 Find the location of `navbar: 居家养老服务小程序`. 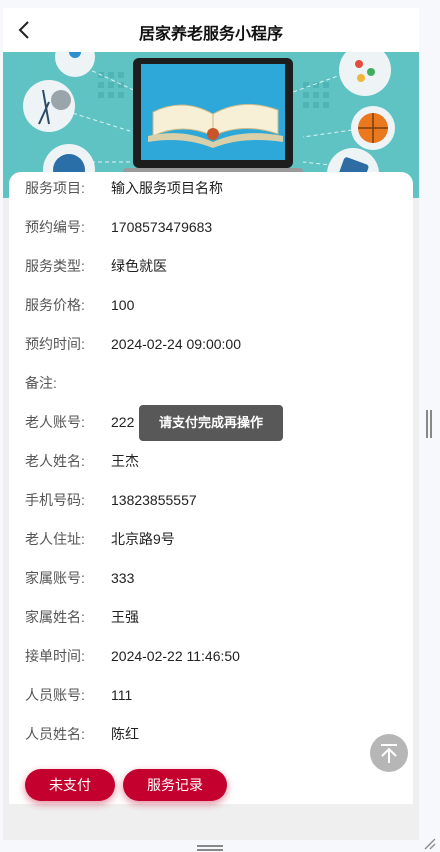

navbar: 居家养老服务小程序 is located at coordinates (211, 30).